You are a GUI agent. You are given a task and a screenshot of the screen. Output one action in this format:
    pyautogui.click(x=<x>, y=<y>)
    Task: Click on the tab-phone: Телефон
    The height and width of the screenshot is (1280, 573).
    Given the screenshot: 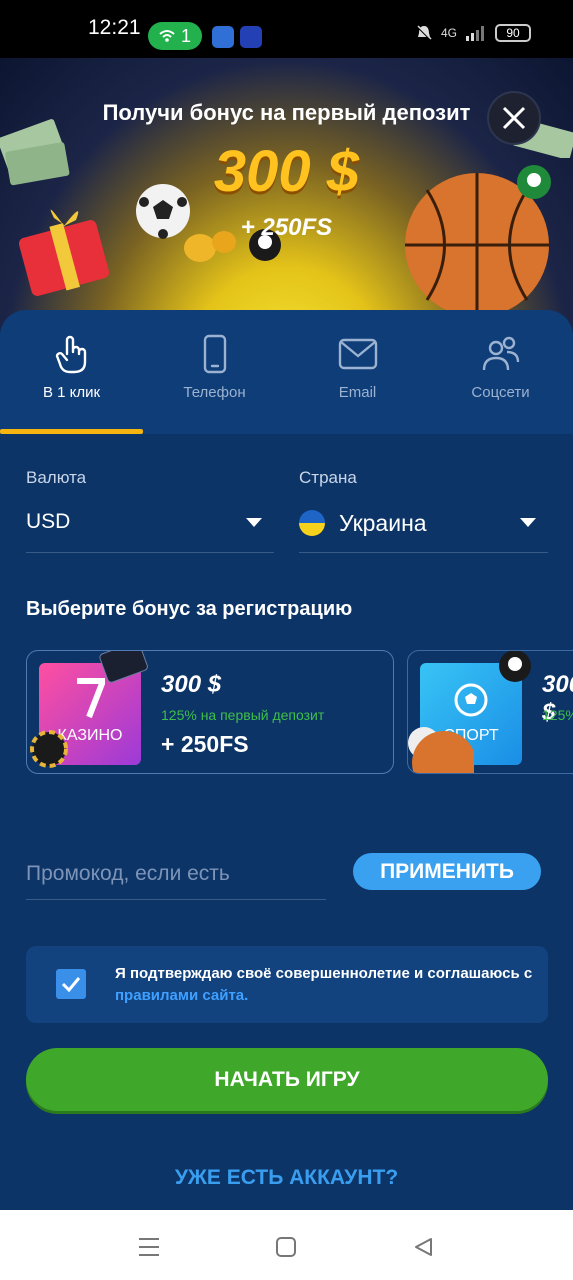 What is the action you would take?
    pyautogui.click(x=214, y=372)
    